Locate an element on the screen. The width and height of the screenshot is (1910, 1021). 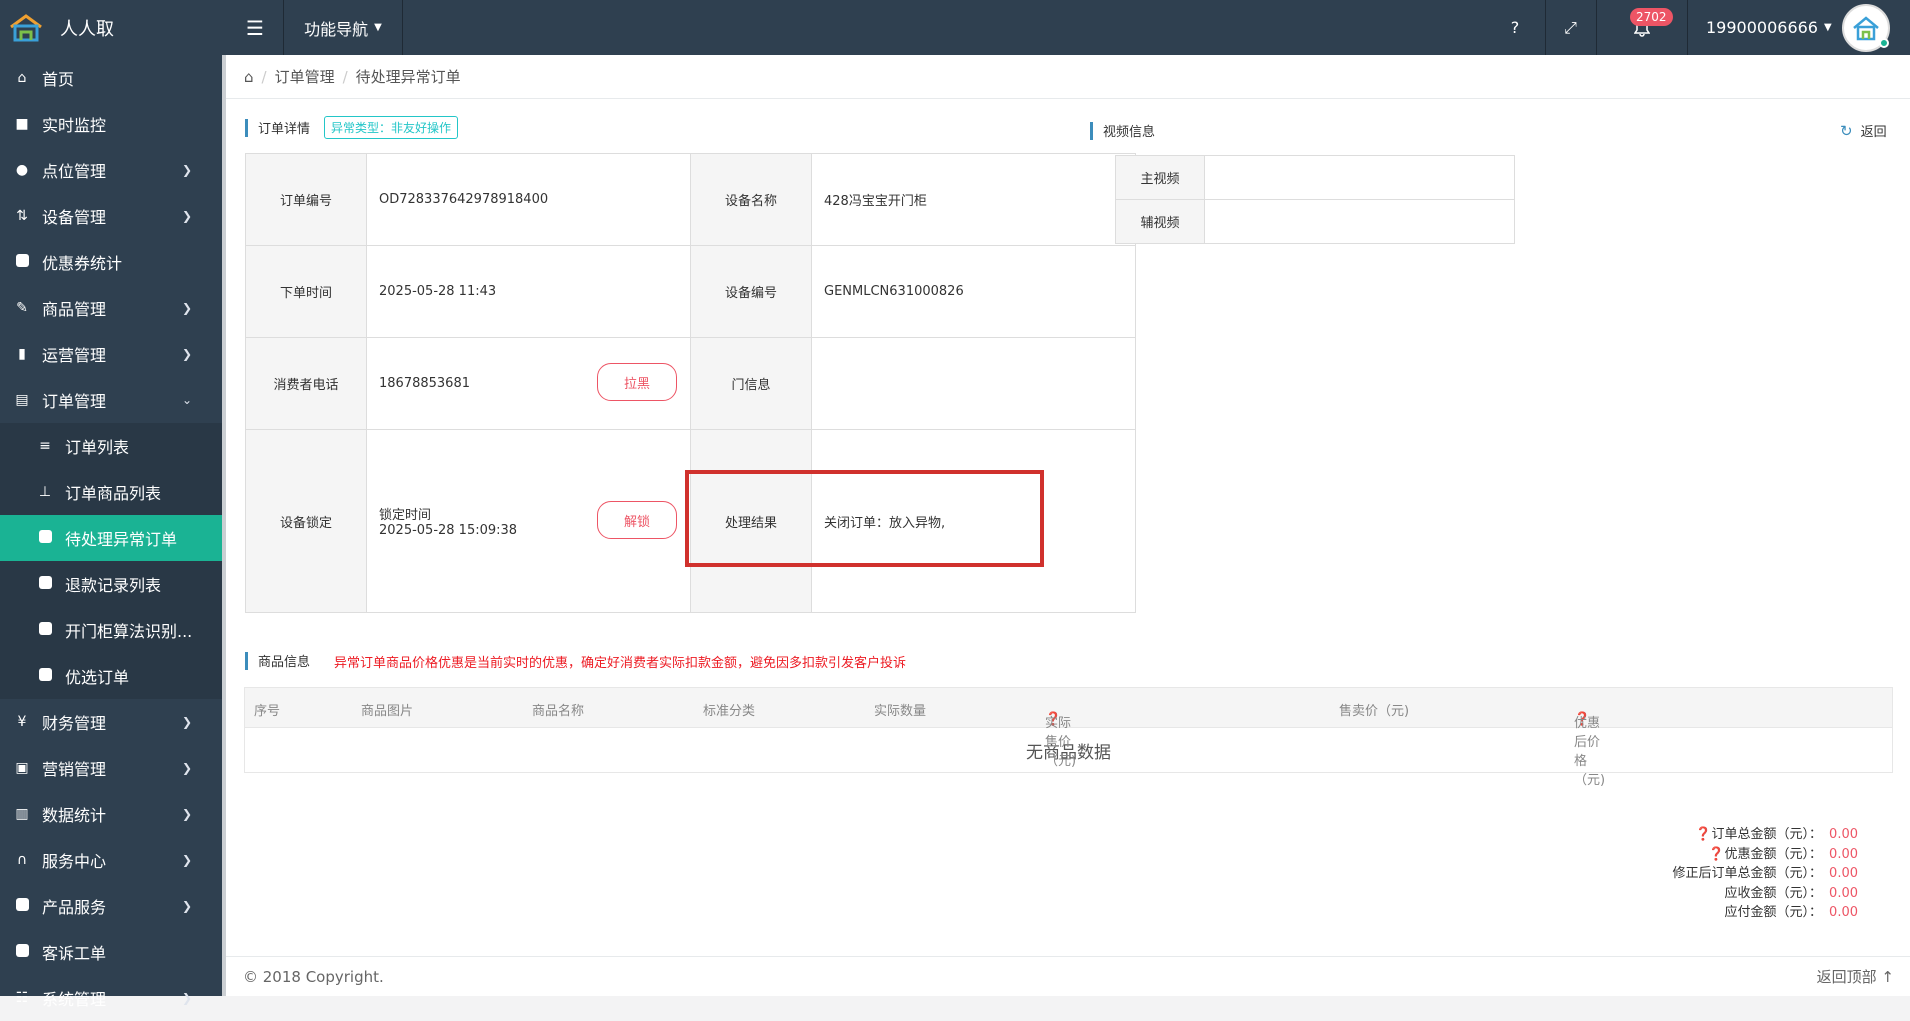
sidebar-item-coupon: 优惠券统计 is located at coordinates (111, 262).